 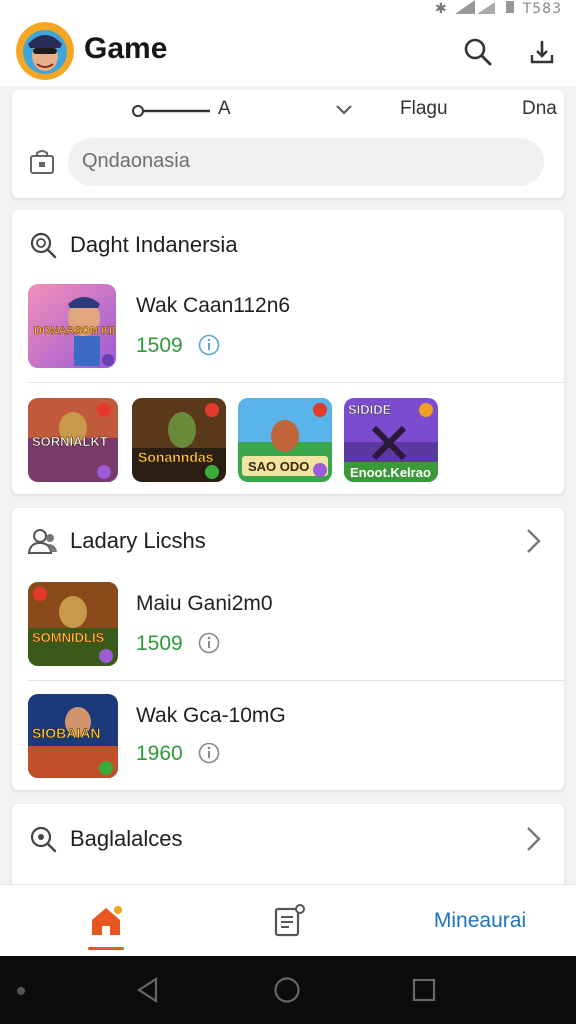 What do you see at coordinates (159, 643) in the screenshot?
I see `game-score: 1509` at bounding box center [159, 643].